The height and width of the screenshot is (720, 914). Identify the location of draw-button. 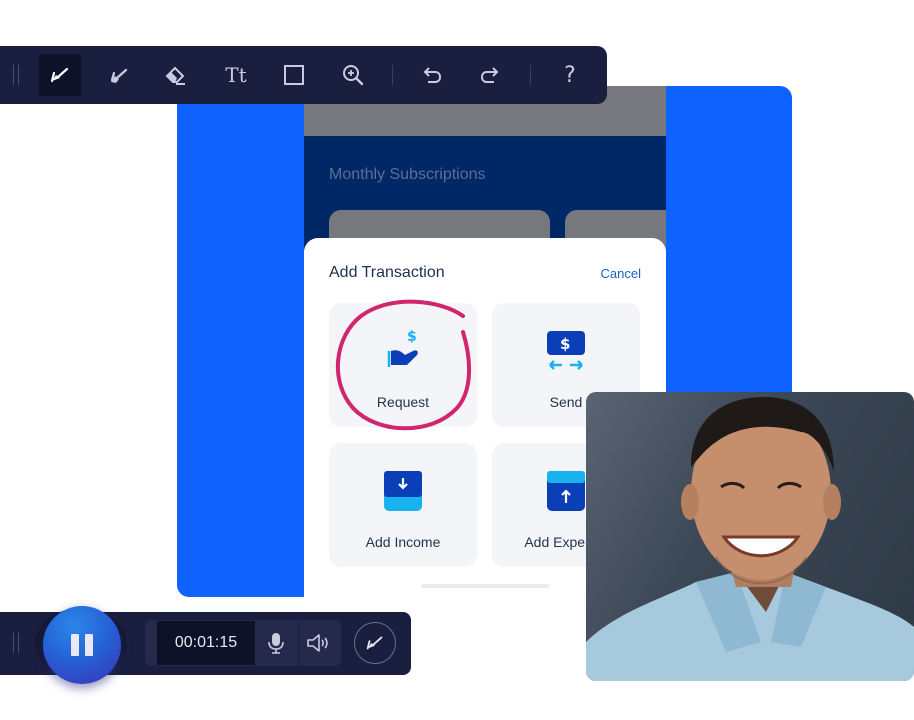
(375, 643).